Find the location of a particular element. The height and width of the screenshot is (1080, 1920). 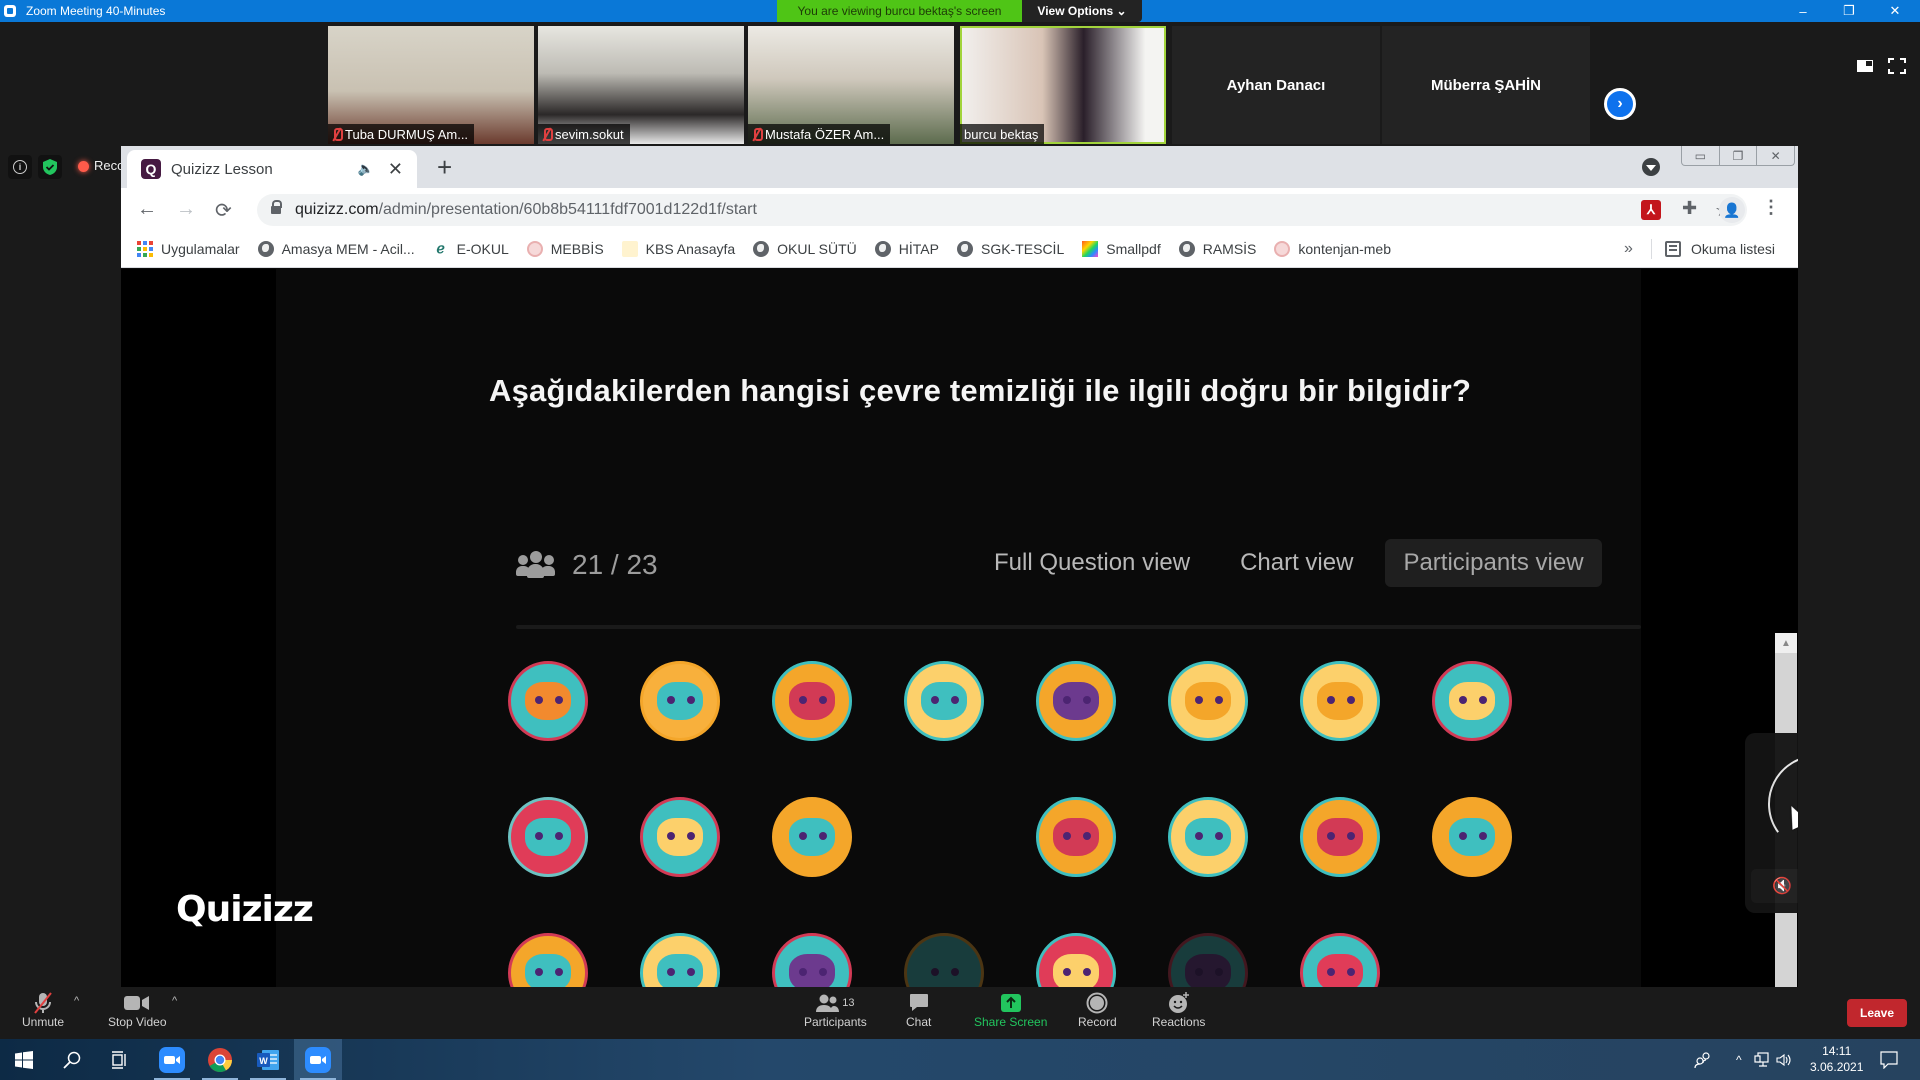

reload-button: ⟳ is located at coordinates (223, 210).